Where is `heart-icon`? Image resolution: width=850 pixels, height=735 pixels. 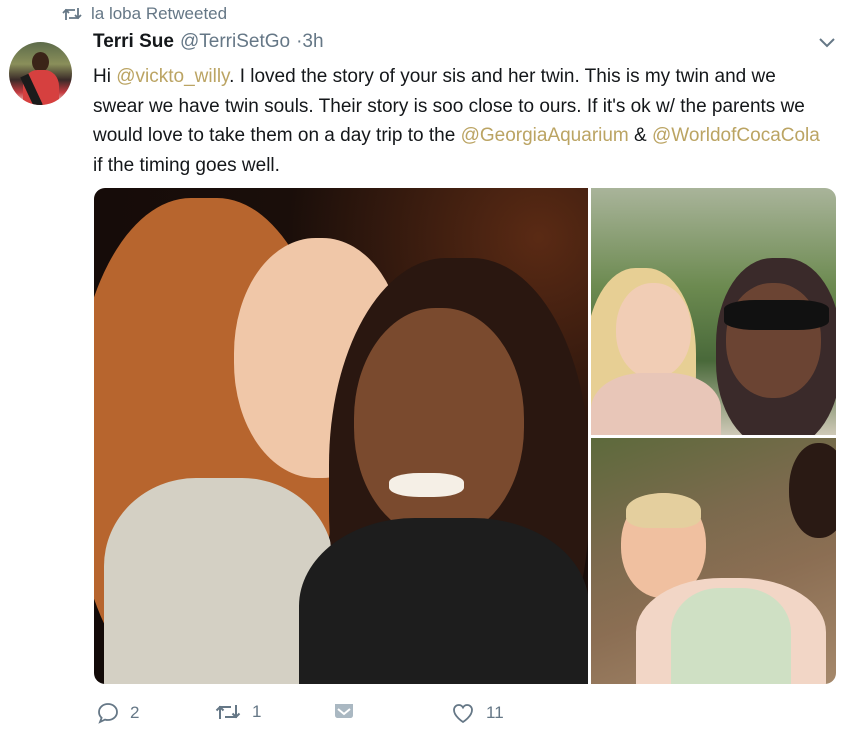
heart-icon is located at coordinates (463, 713).